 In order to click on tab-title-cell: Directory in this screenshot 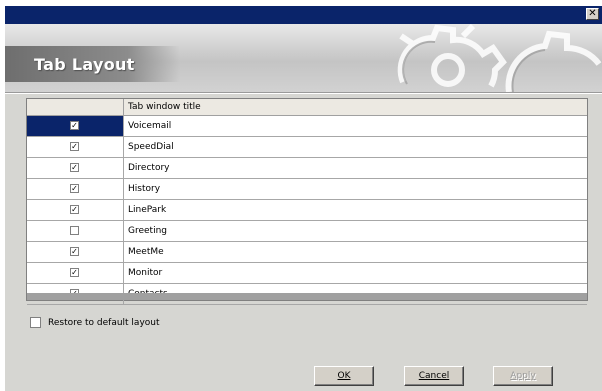, I will do `click(149, 168)`.